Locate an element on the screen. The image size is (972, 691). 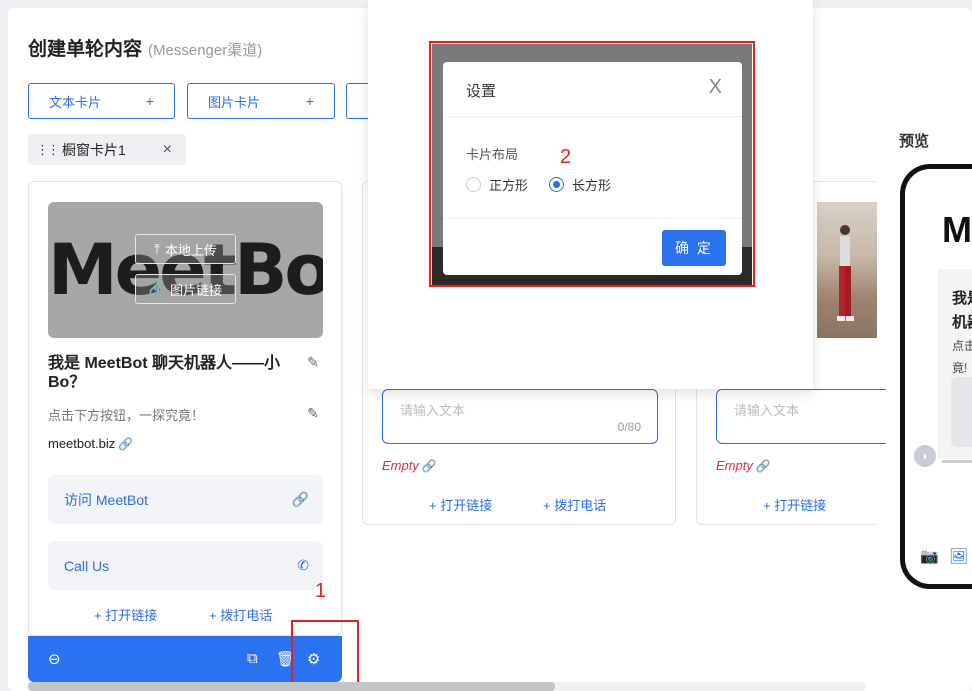
preview-title-line1: 我是 is located at coordinates (962, 298).